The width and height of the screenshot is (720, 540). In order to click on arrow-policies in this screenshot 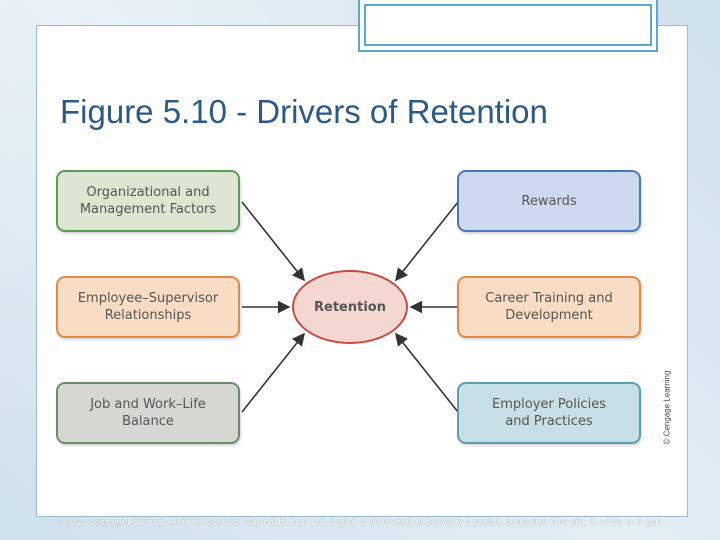, I will do `click(427, 372)`.